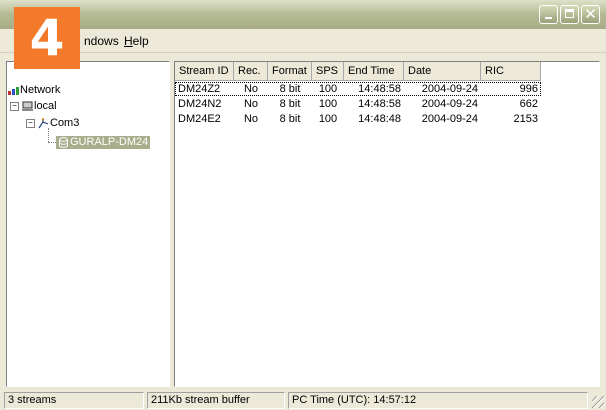 Image resolution: width=606 pixels, height=410 pixels. I want to click on minimize-icon, so click(548, 18).